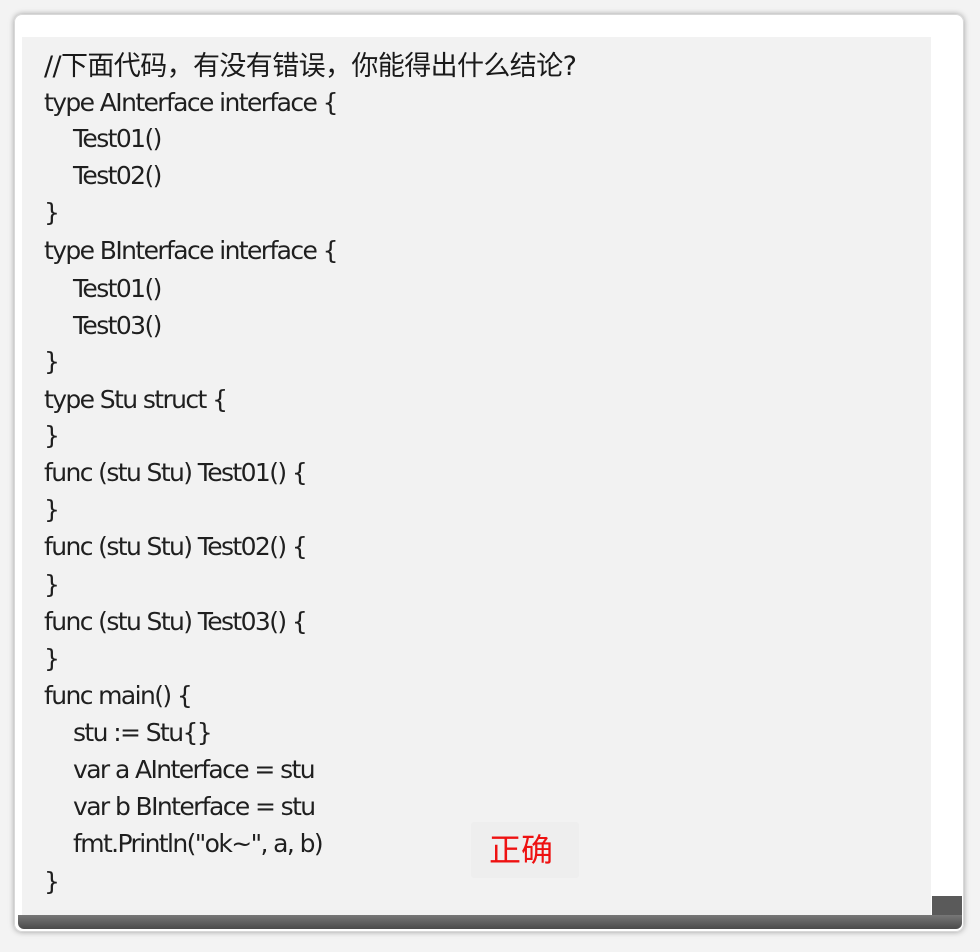 Image resolution: width=980 pixels, height=952 pixels. I want to click on code-line-3: Test02(), so click(117, 175).